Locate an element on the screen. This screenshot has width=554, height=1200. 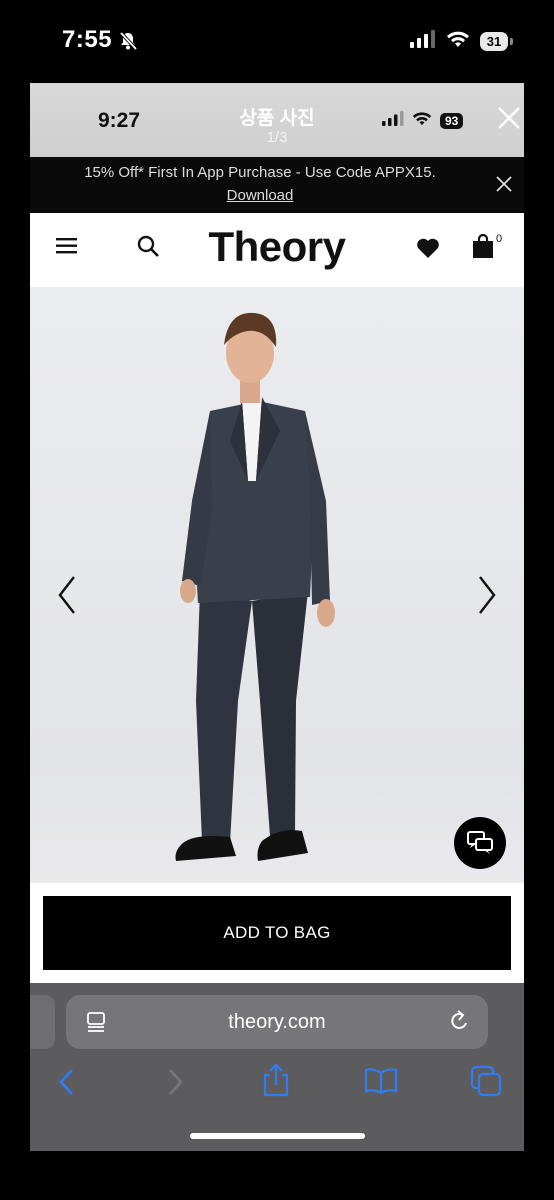
add-to-bag-button: ADD TO BAG is located at coordinates (277, 933).